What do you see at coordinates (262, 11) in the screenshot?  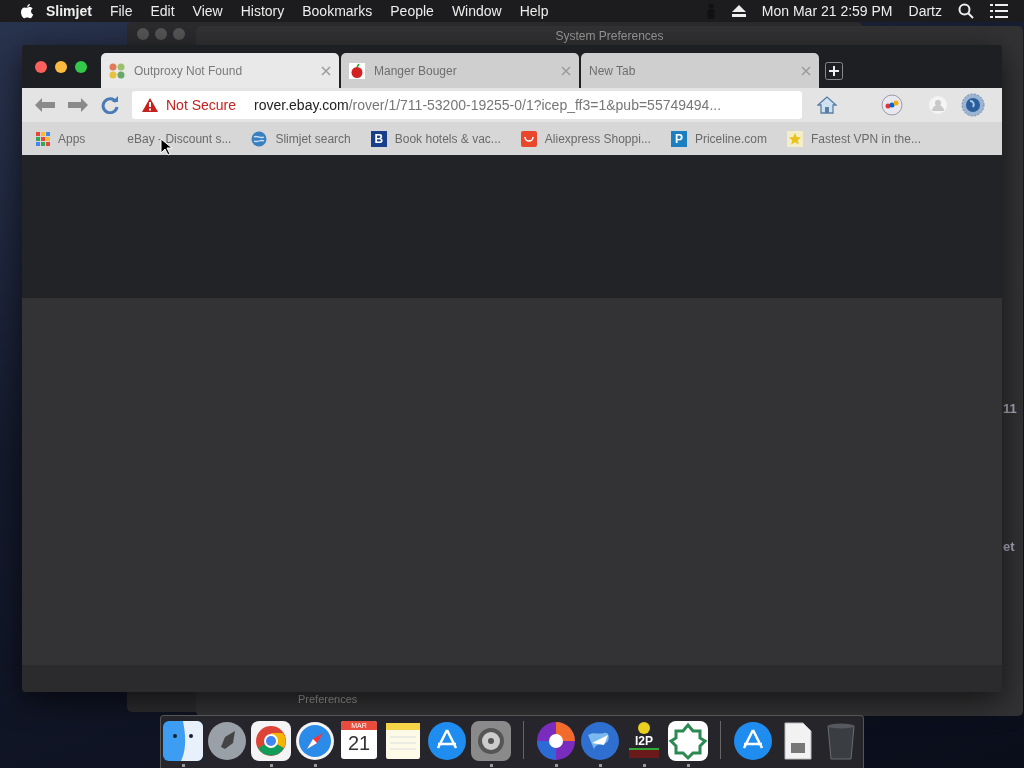 I see `menu-item: History` at bounding box center [262, 11].